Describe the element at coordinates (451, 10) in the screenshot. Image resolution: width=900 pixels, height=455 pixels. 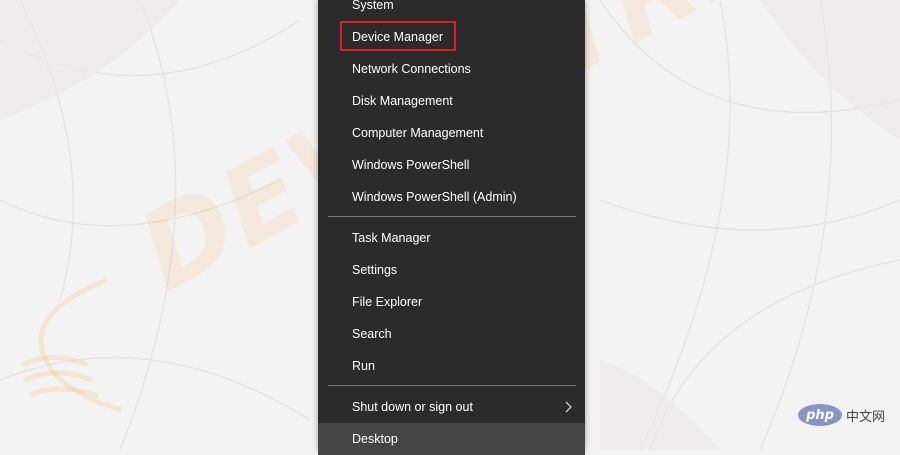
I see `menu-item-system: System` at that location.